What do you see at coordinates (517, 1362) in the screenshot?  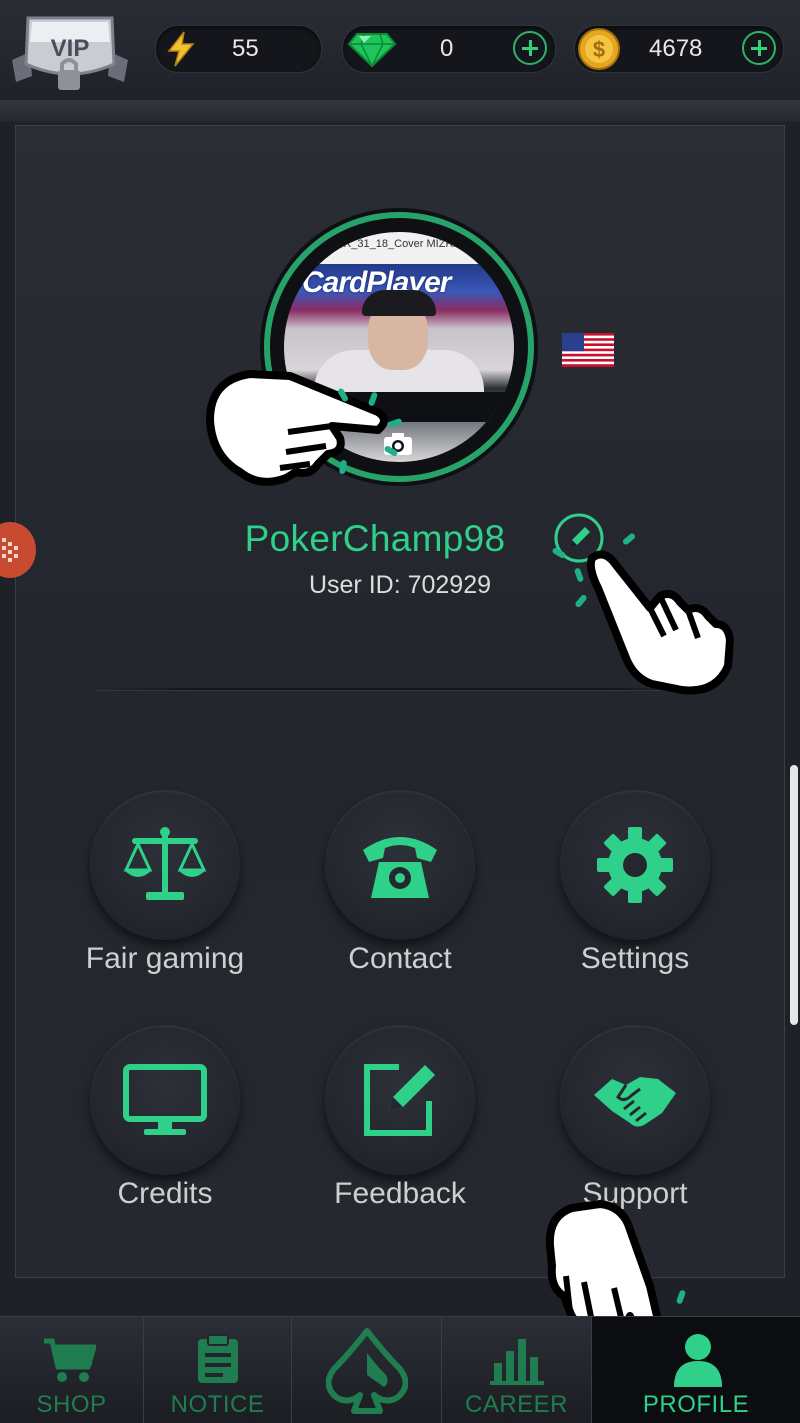 I see `bar-chart-icon` at bounding box center [517, 1362].